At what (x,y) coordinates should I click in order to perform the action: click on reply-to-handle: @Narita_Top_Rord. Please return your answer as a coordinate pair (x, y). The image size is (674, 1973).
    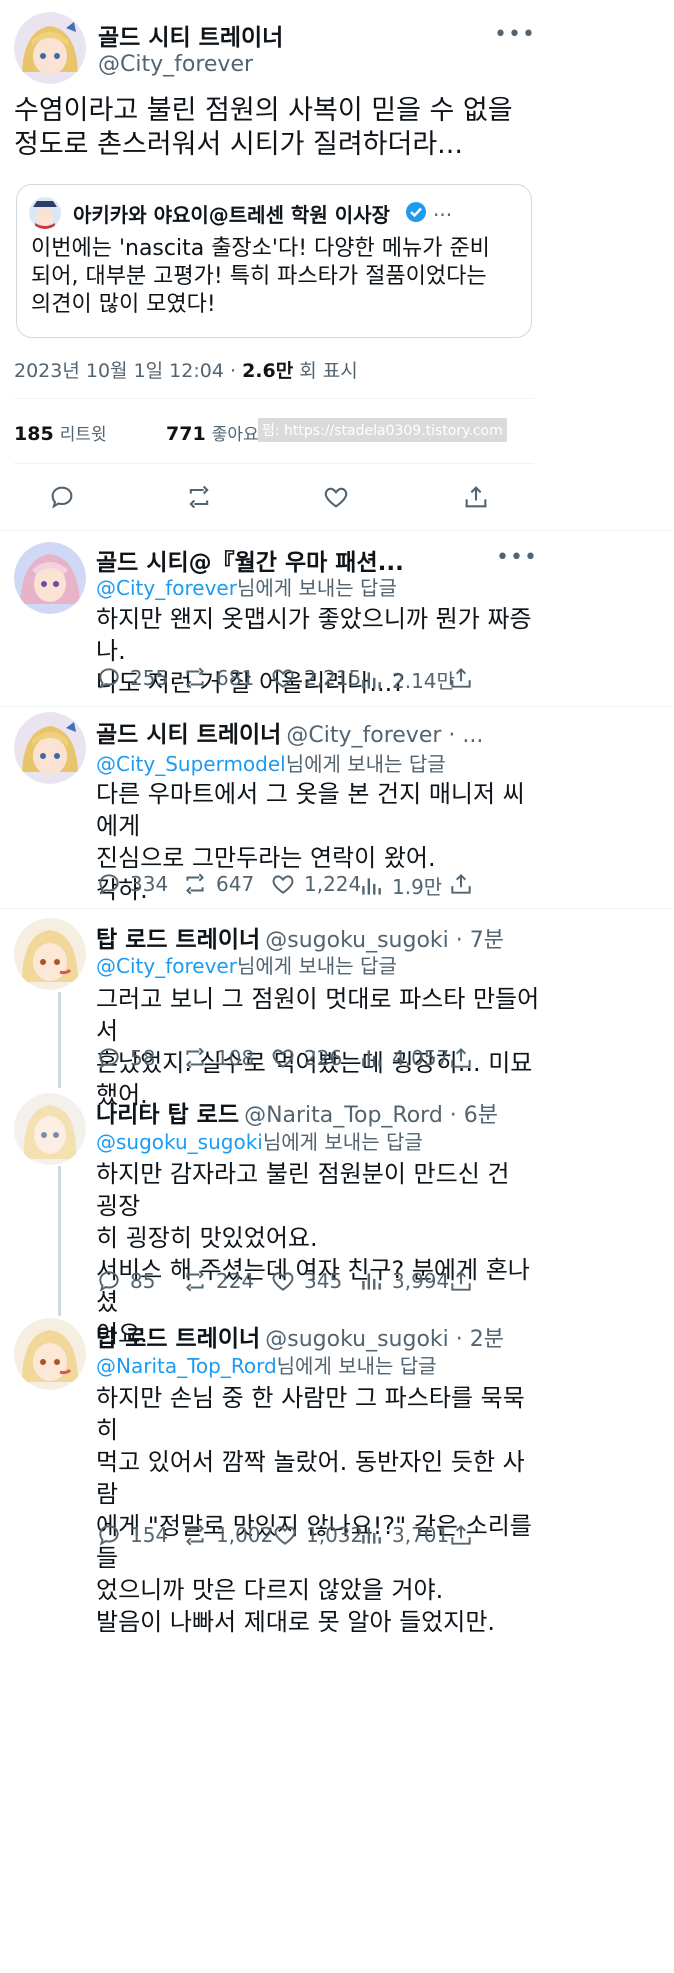
    Looking at the image, I should click on (186, 1366).